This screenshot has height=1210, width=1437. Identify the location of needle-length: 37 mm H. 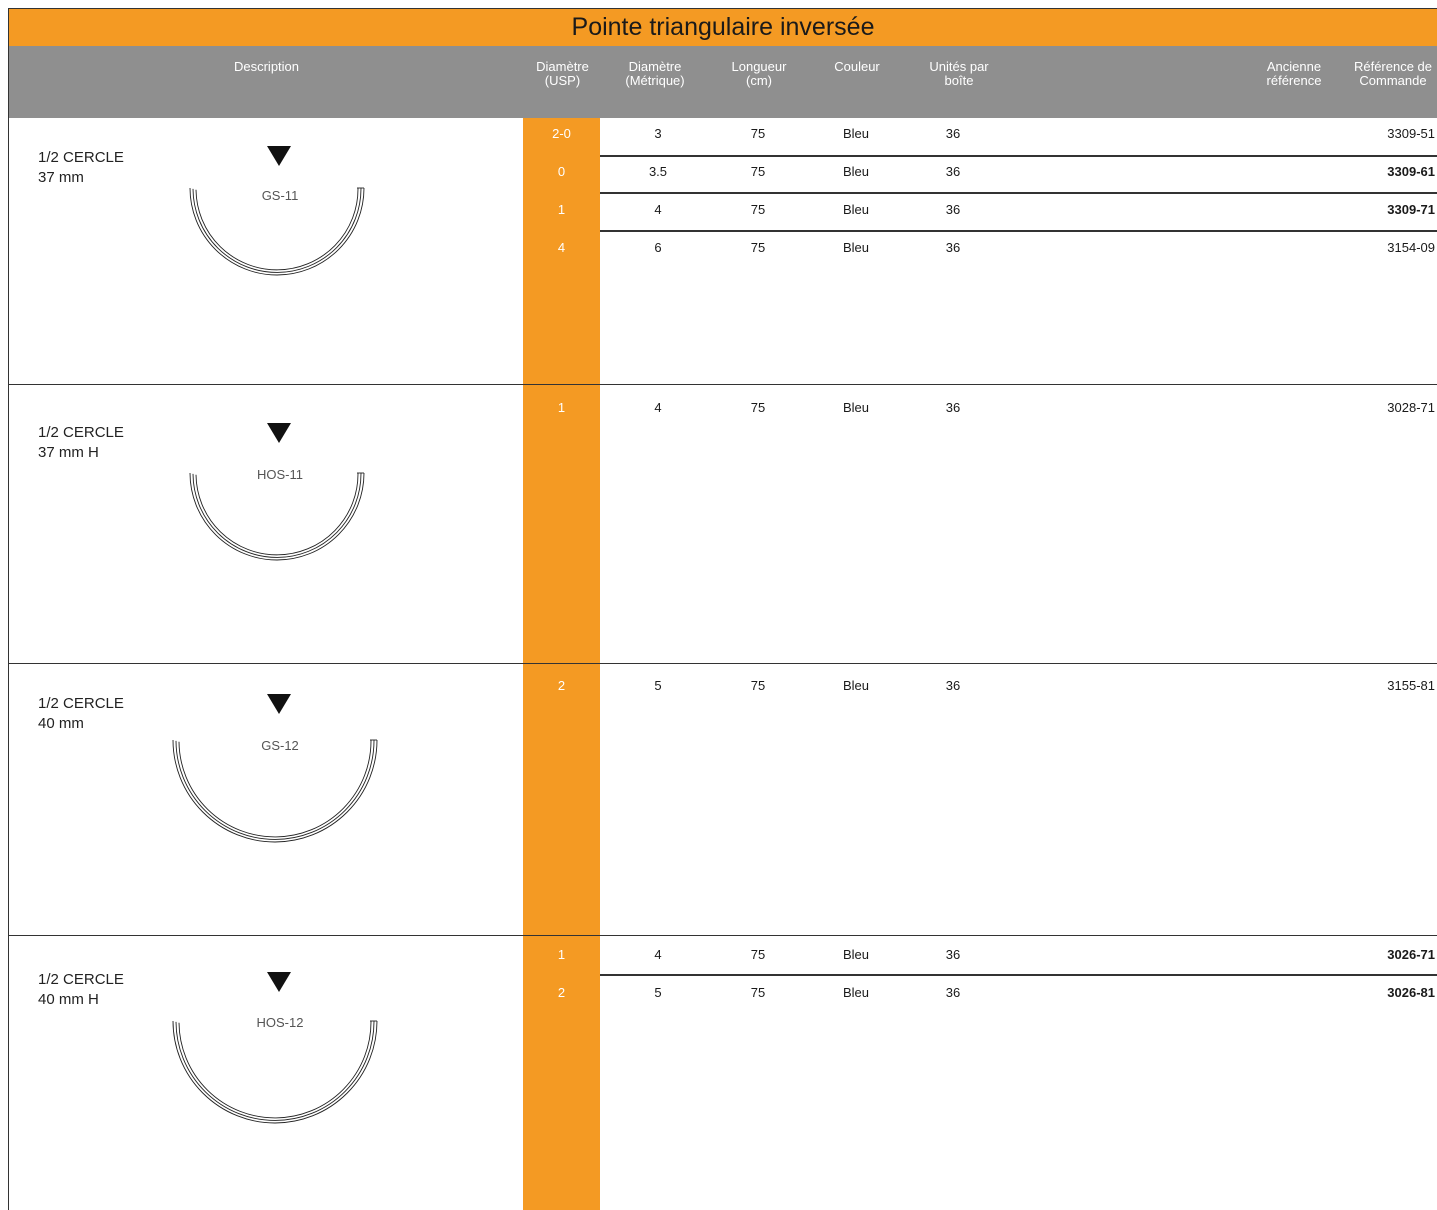
(68, 452).